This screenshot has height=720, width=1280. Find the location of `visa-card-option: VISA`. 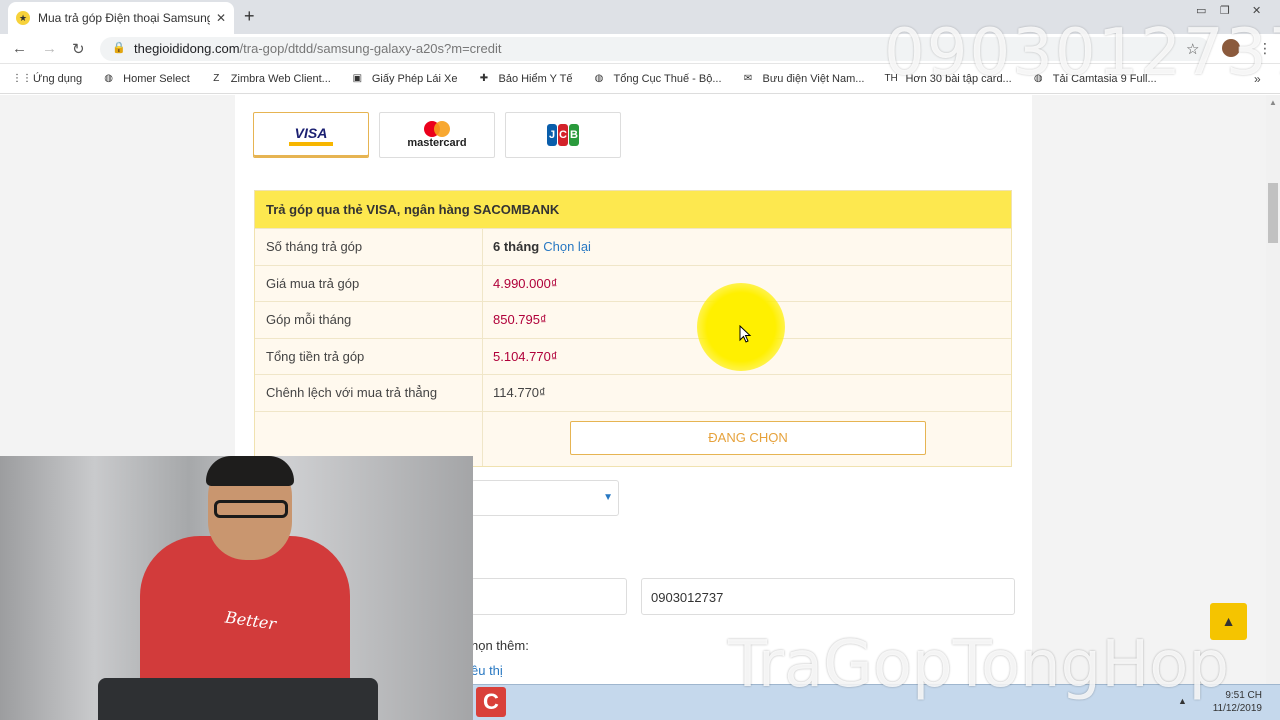

visa-card-option: VISA is located at coordinates (311, 135).